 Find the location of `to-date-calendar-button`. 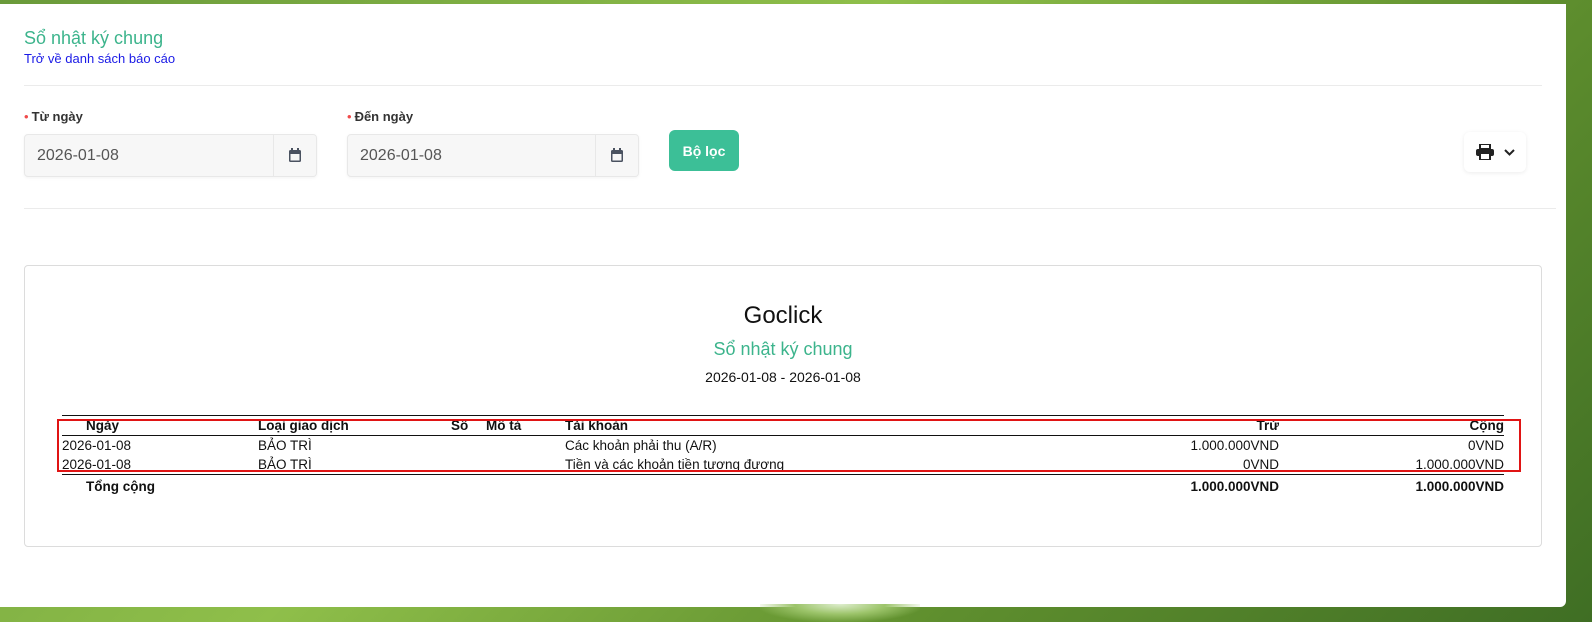

to-date-calendar-button is located at coordinates (616, 155).